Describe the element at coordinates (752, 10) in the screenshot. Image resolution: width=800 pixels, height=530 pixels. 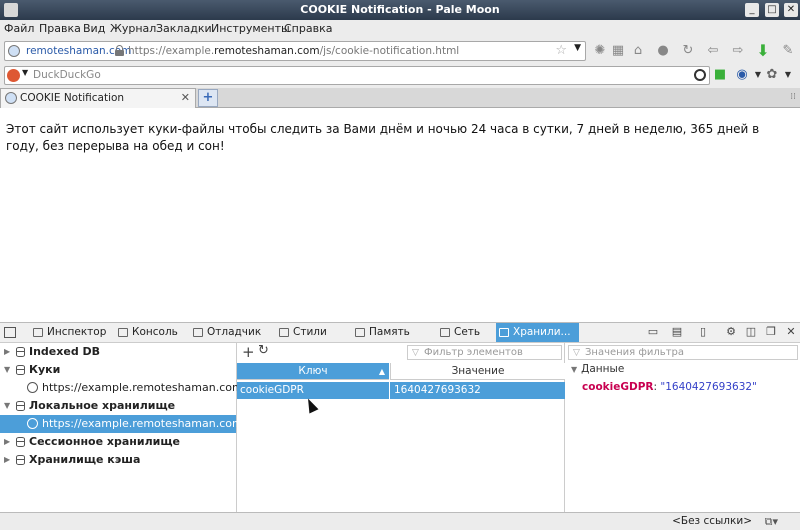
I see `minimize-button: _` at that location.